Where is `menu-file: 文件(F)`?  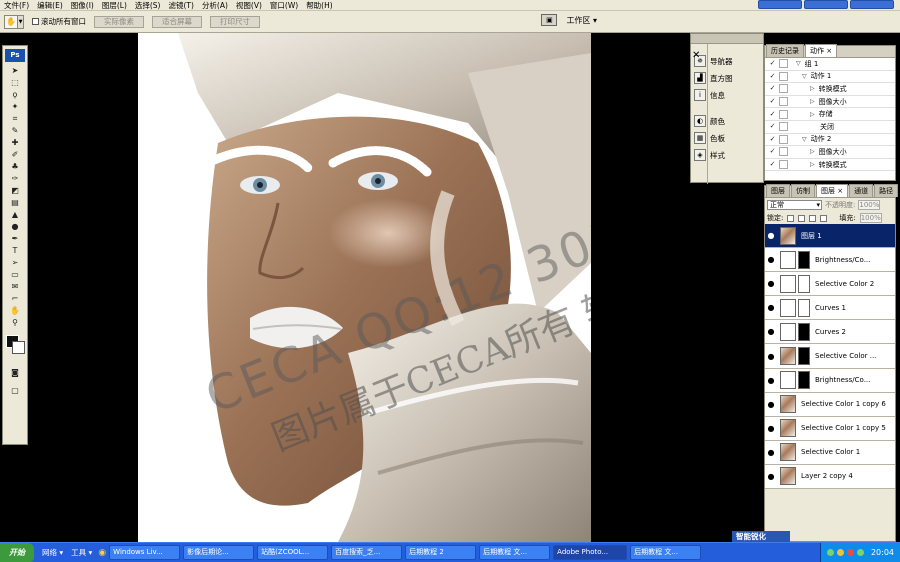
menu-file: 文件(F) is located at coordinates (16, 5).